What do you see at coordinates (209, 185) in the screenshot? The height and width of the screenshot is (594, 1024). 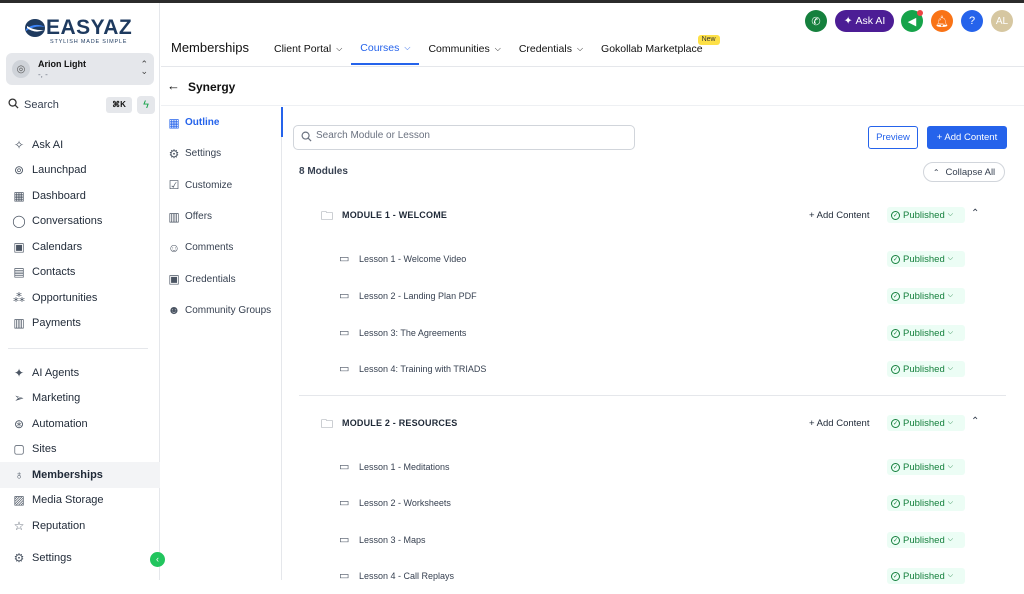 I see `subnav-label: Customize` at bounding box center [209, 185].